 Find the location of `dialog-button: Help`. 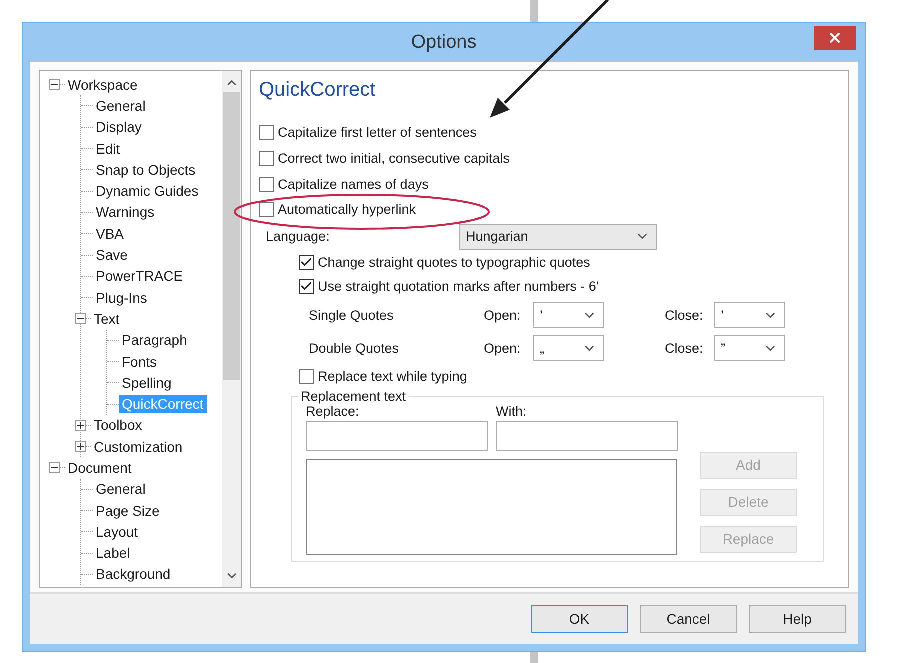

dialog-button: Help is located at coordinates (797, 619).